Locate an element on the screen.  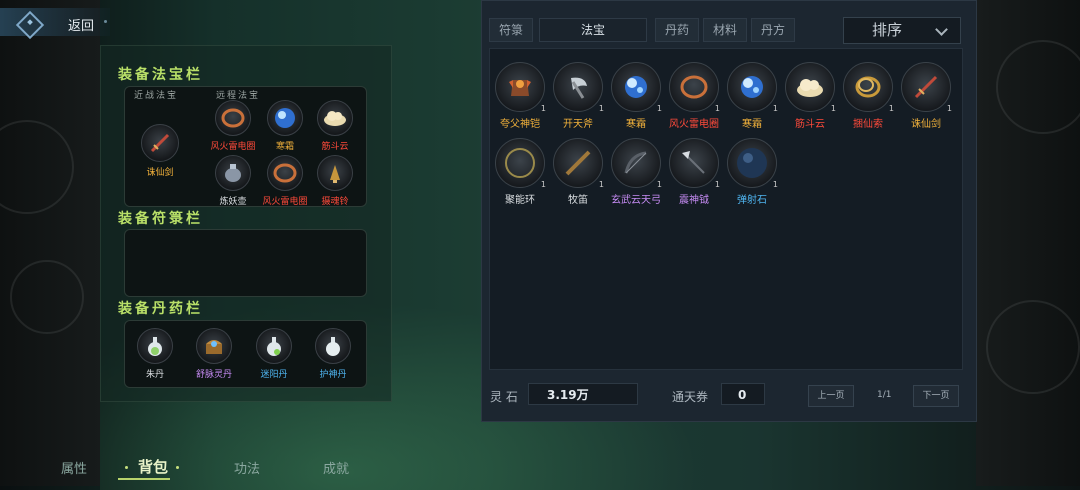
sort-dropdown: 排序 is located at coordinates (902, 30).